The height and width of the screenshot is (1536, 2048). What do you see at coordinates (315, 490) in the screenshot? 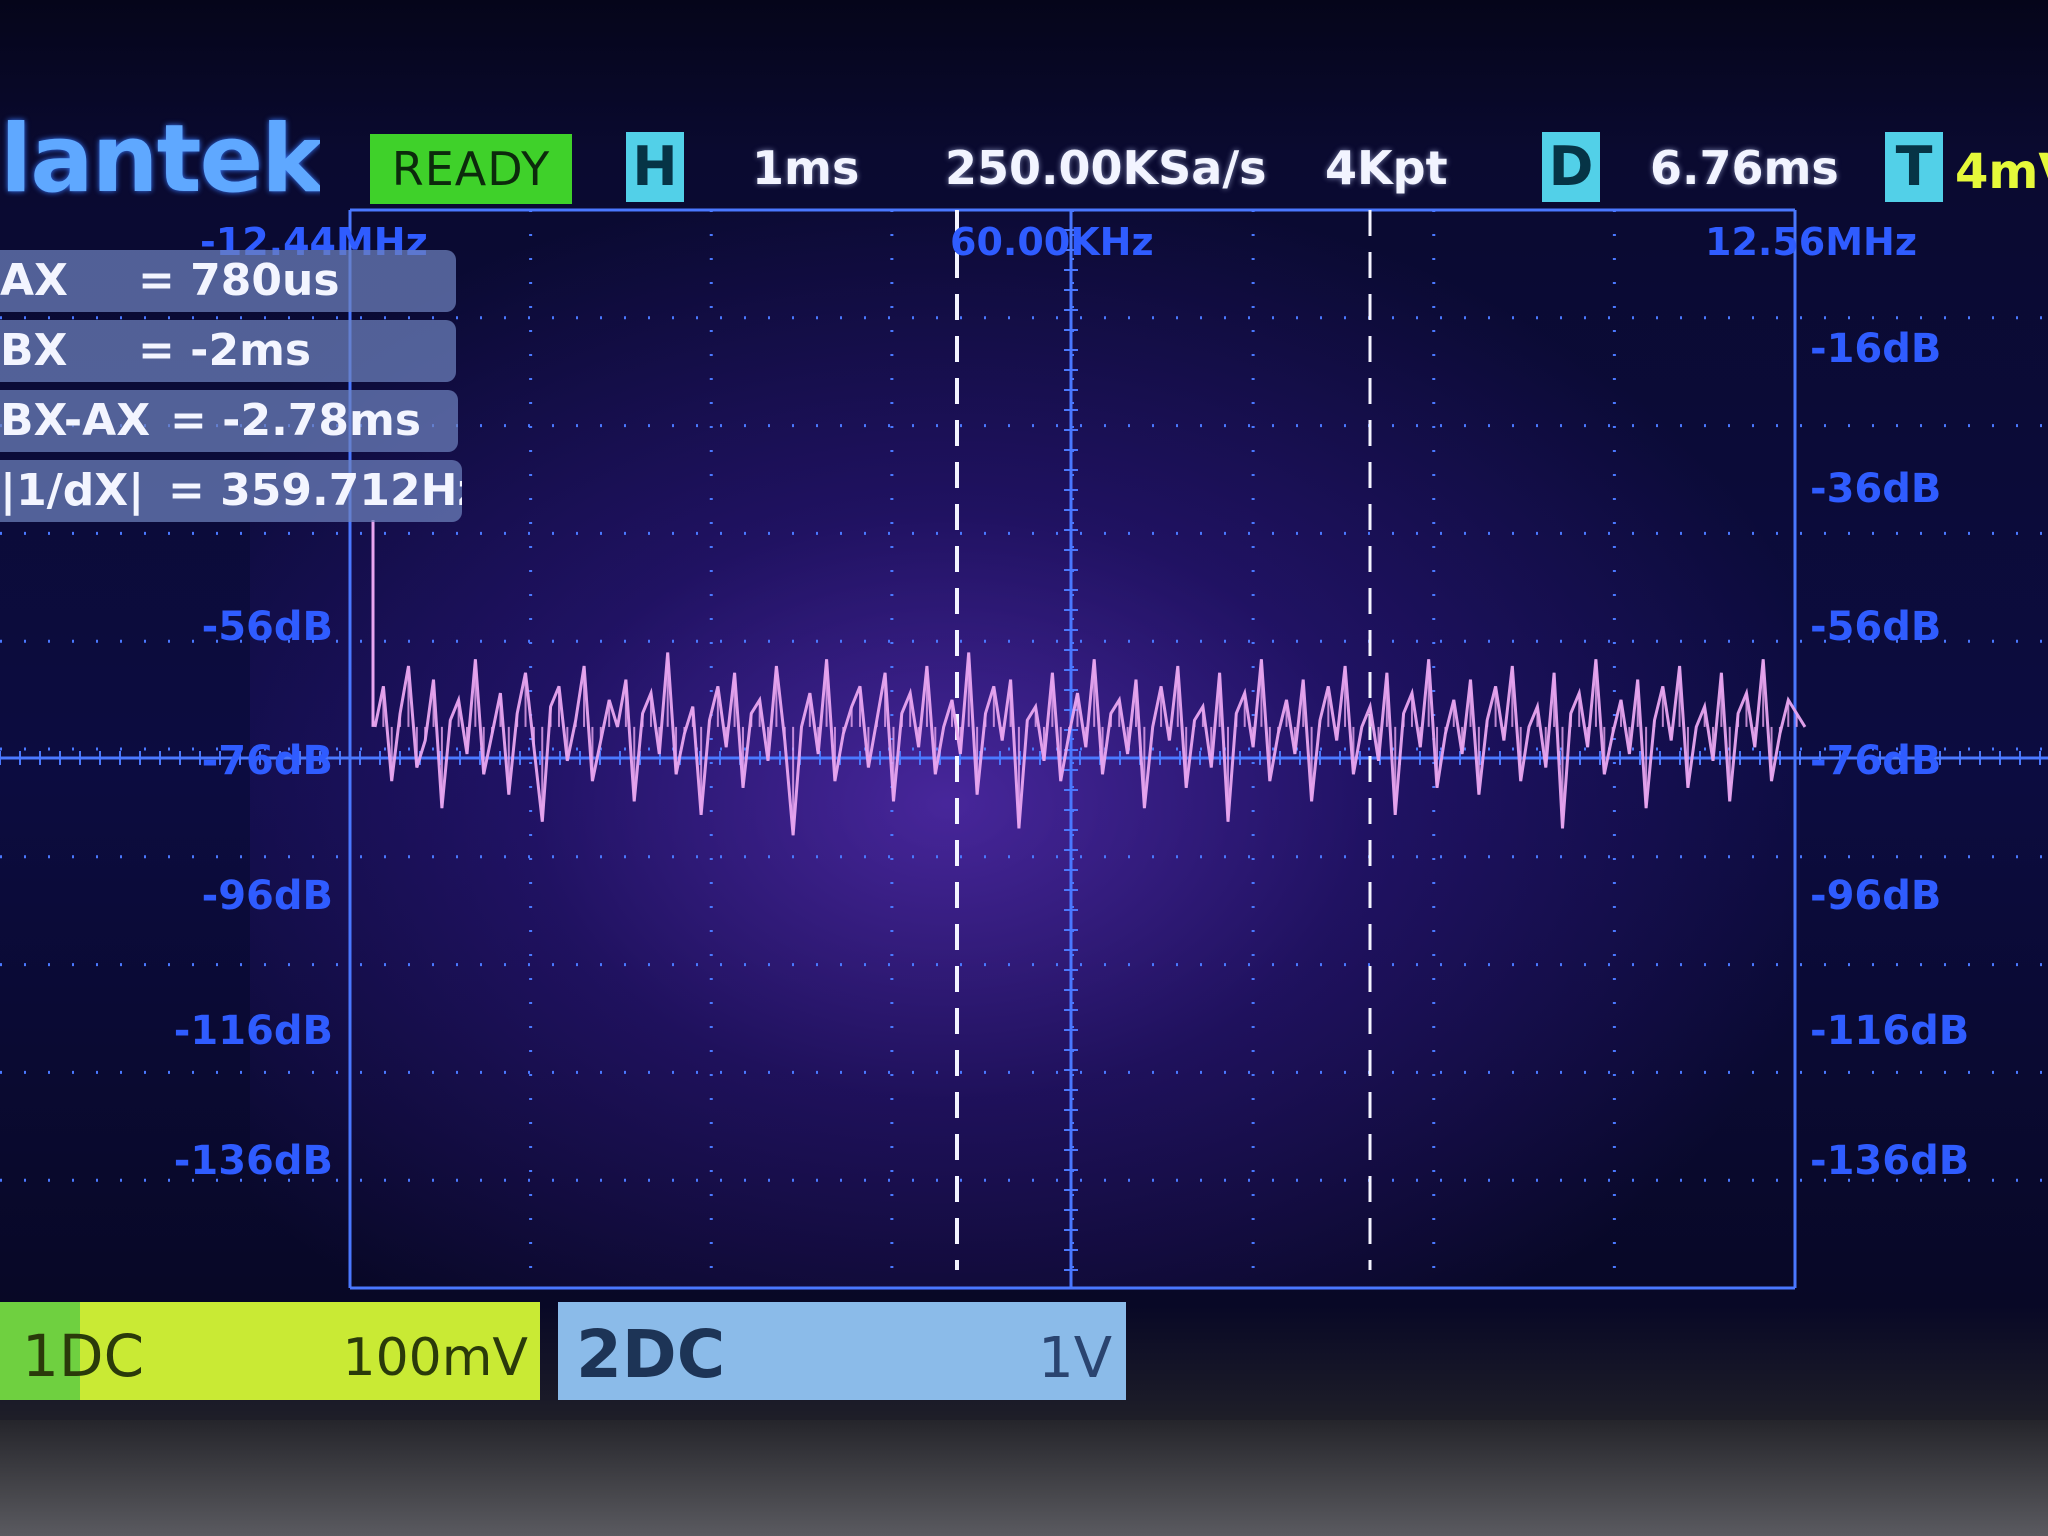
I see `cursor-inverse-value: = 359.712Hz` at bounding box center [315, 490].